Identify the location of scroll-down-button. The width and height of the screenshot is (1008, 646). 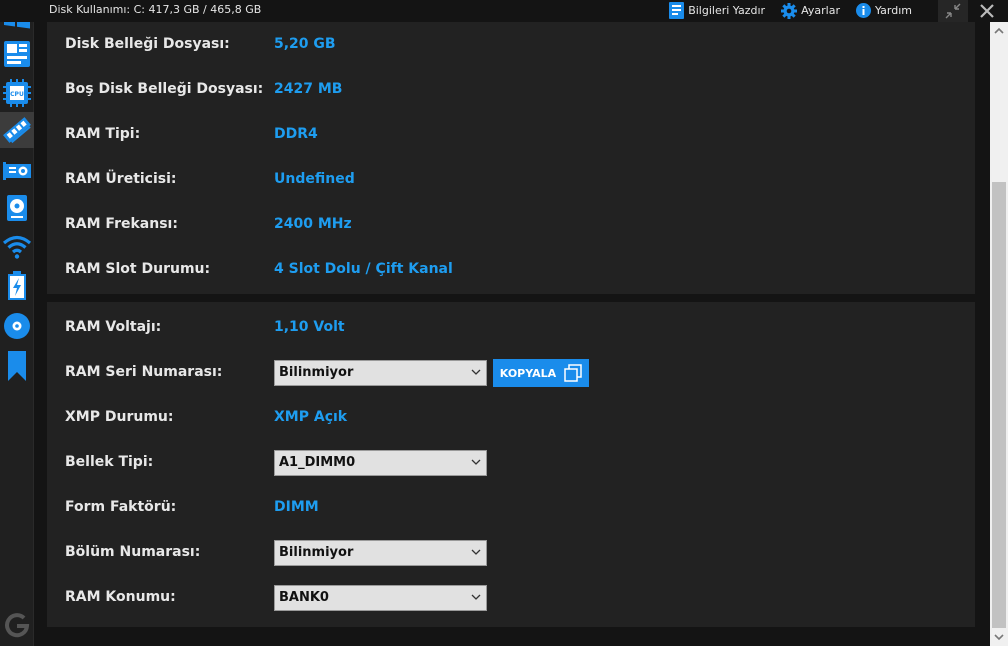
(999, 637).